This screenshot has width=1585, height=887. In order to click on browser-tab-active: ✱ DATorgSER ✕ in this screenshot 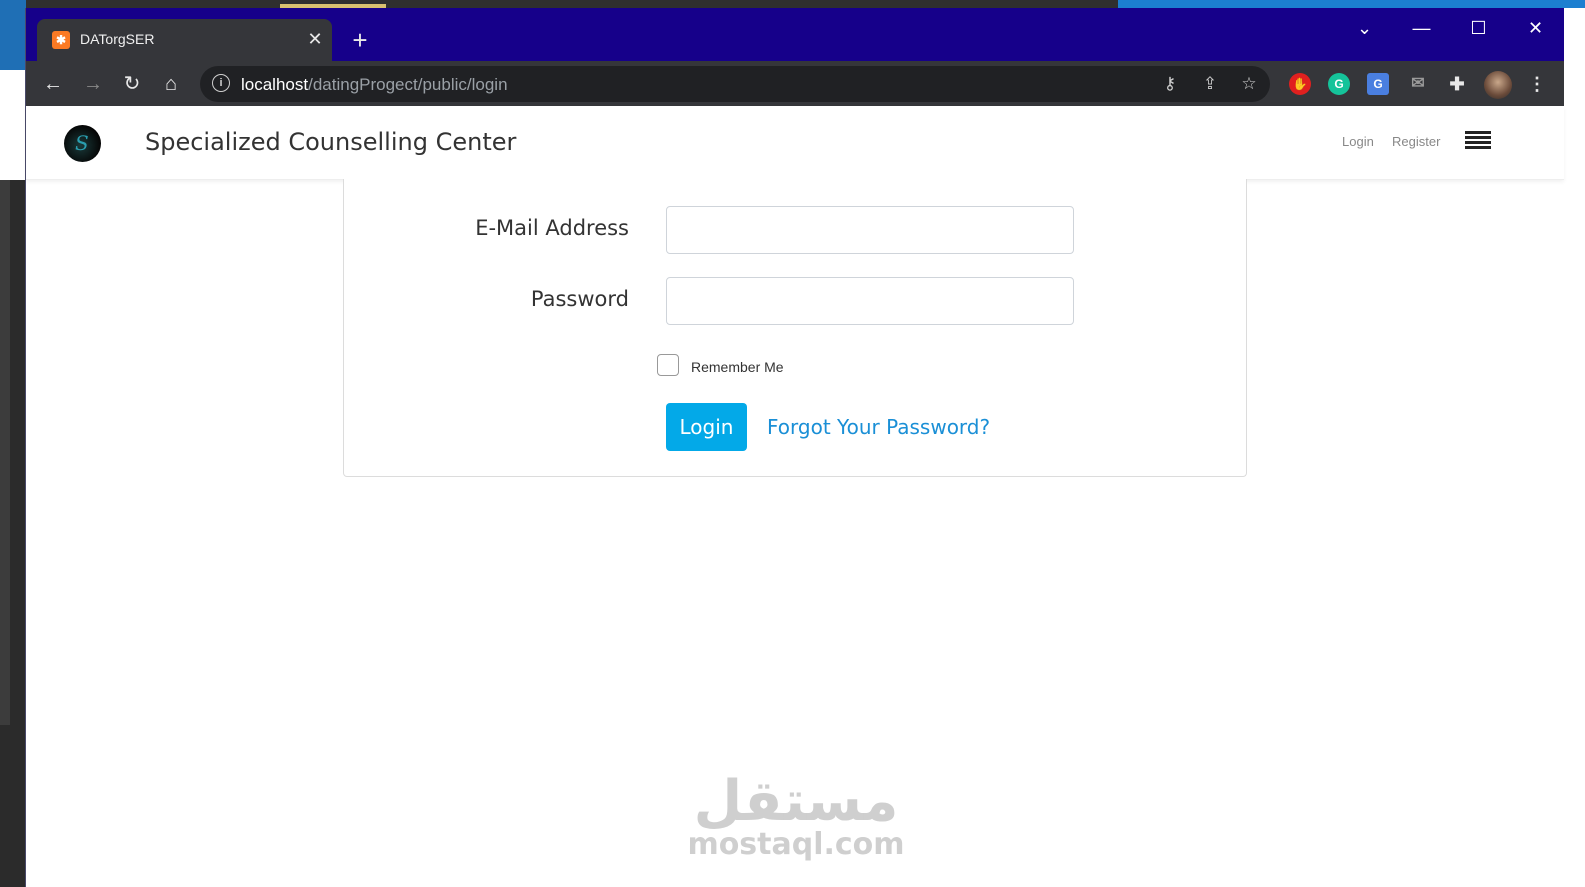, I will do `click(184, 40)`.